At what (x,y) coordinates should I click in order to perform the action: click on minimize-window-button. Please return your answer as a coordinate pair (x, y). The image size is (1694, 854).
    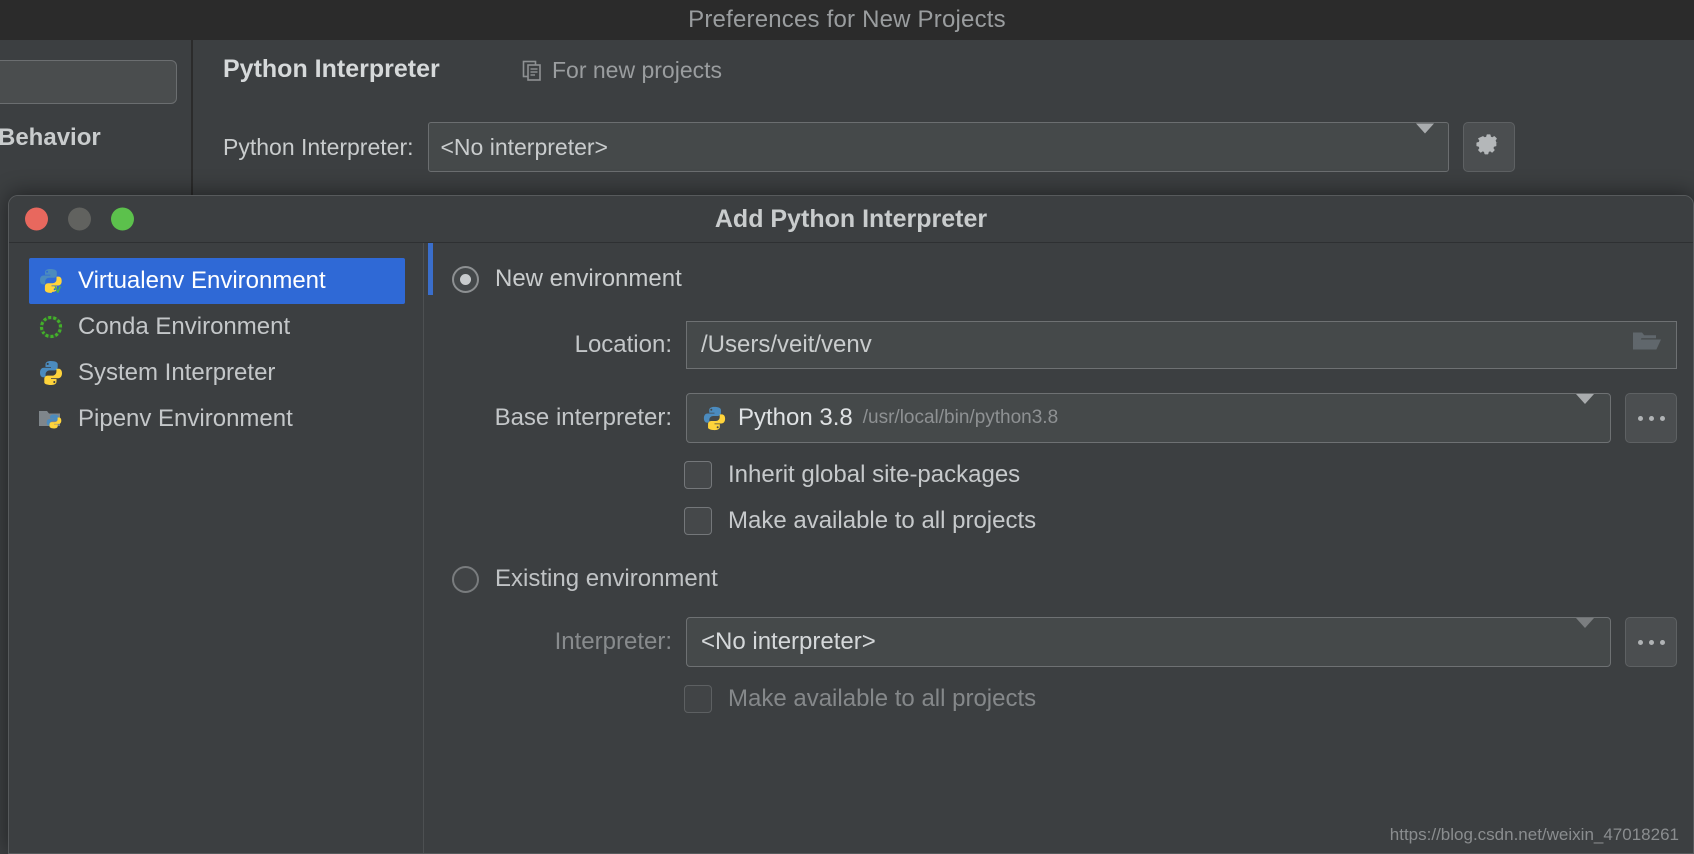
    Looking at the image, I should click on (79, 219).